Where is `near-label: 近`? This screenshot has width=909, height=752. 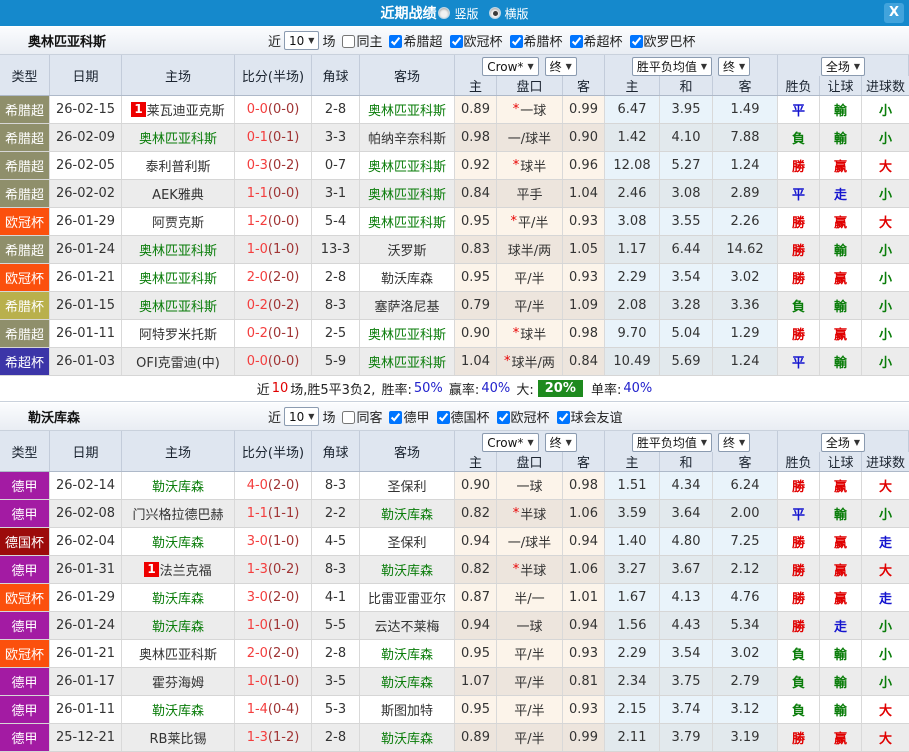 near-label: 近 is located at coordinates (275, 418).